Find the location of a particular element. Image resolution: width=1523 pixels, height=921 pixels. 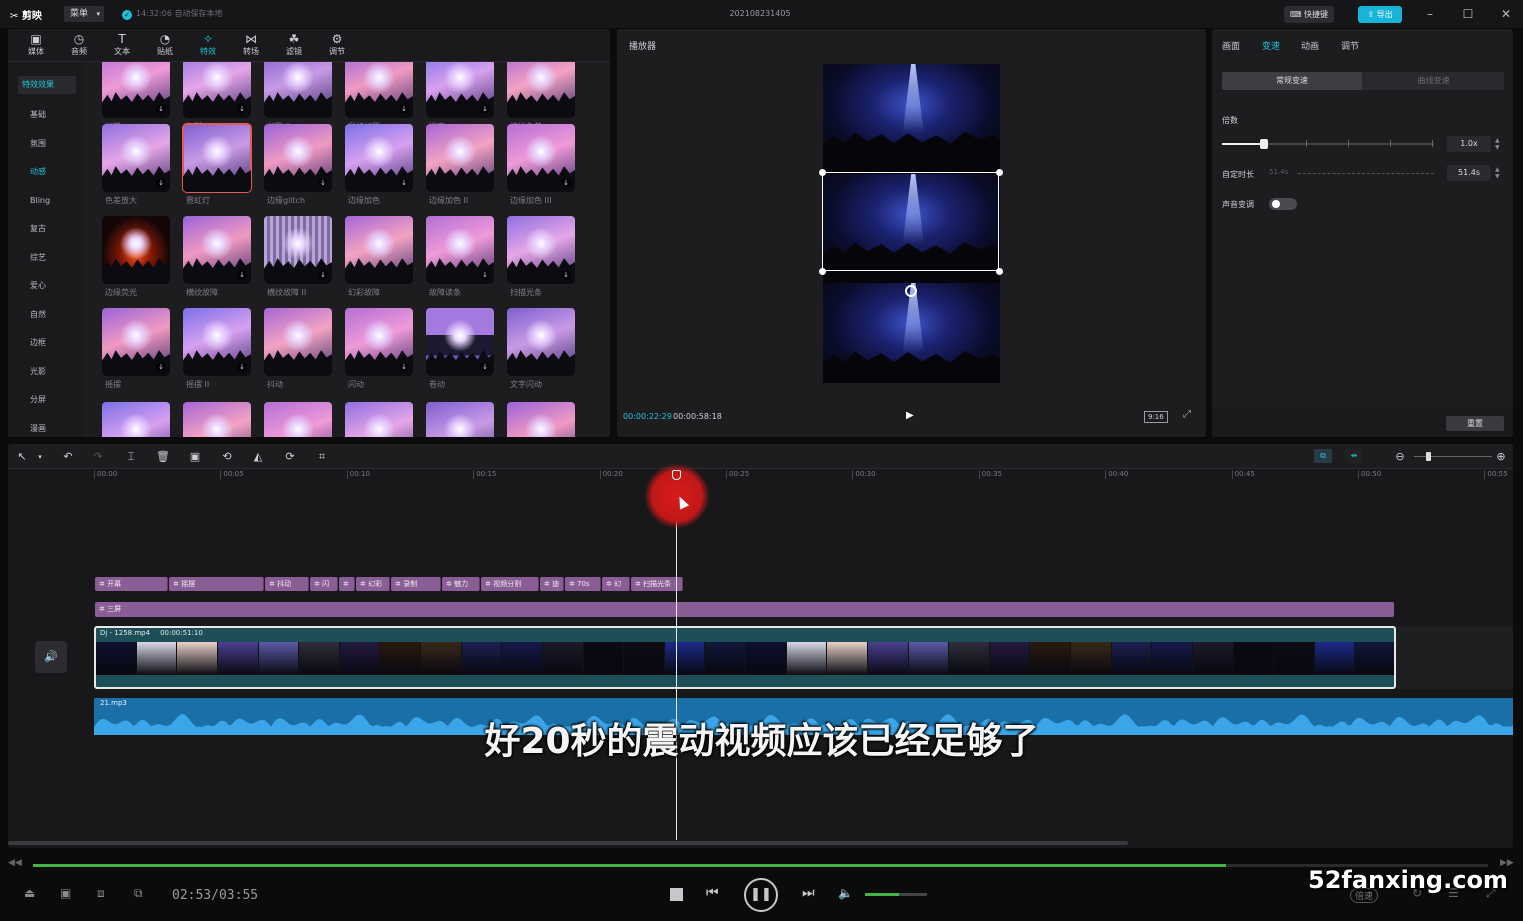

freeze-frame-icon: ▣ is located at coordinates (195, 457).